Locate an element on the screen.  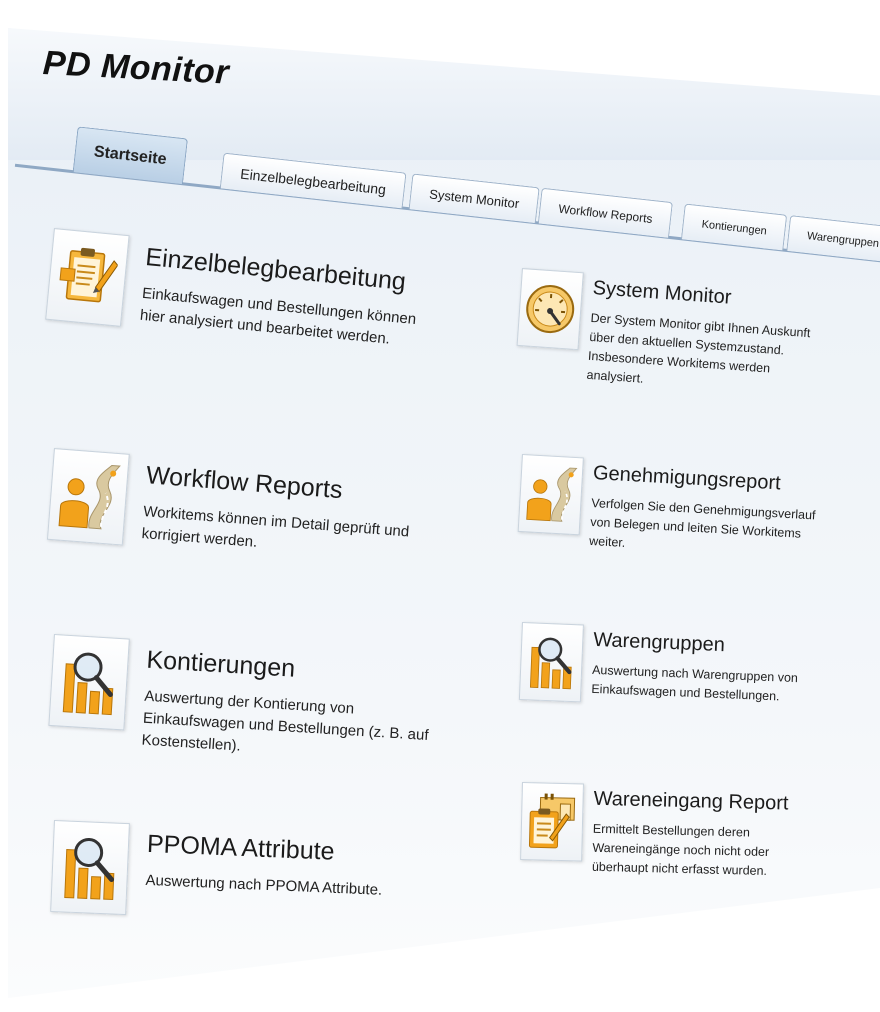
tab-system-monitor: System Monitor is located at coordinates (474, 198).